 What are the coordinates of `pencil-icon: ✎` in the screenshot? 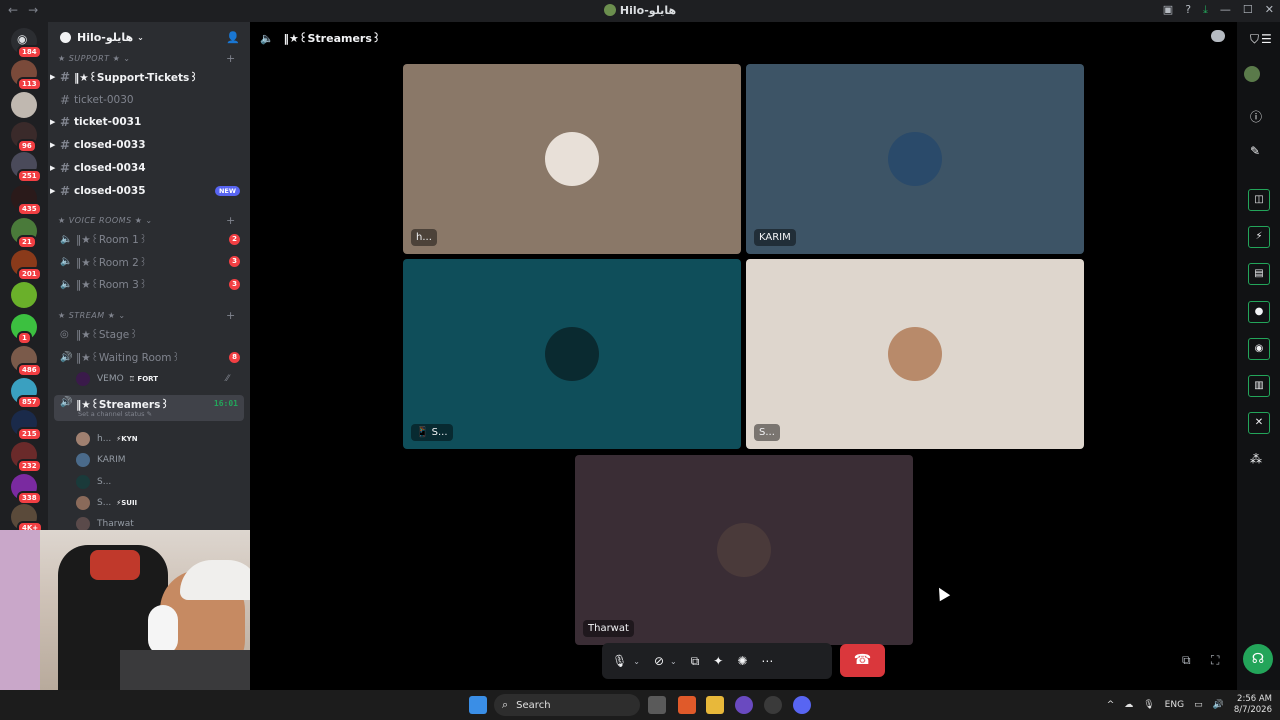 It's located at (1255, 151).